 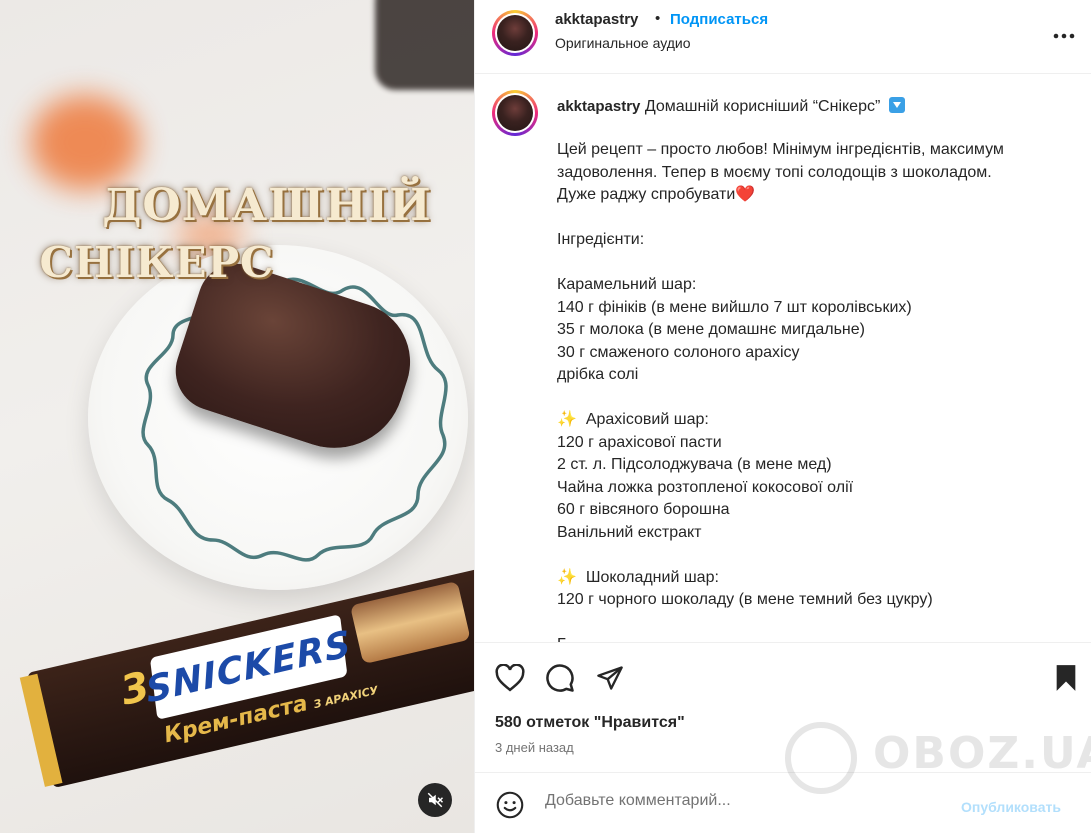 I want to click on publish-button: Опубликовать, so click(x=1011, y=807).